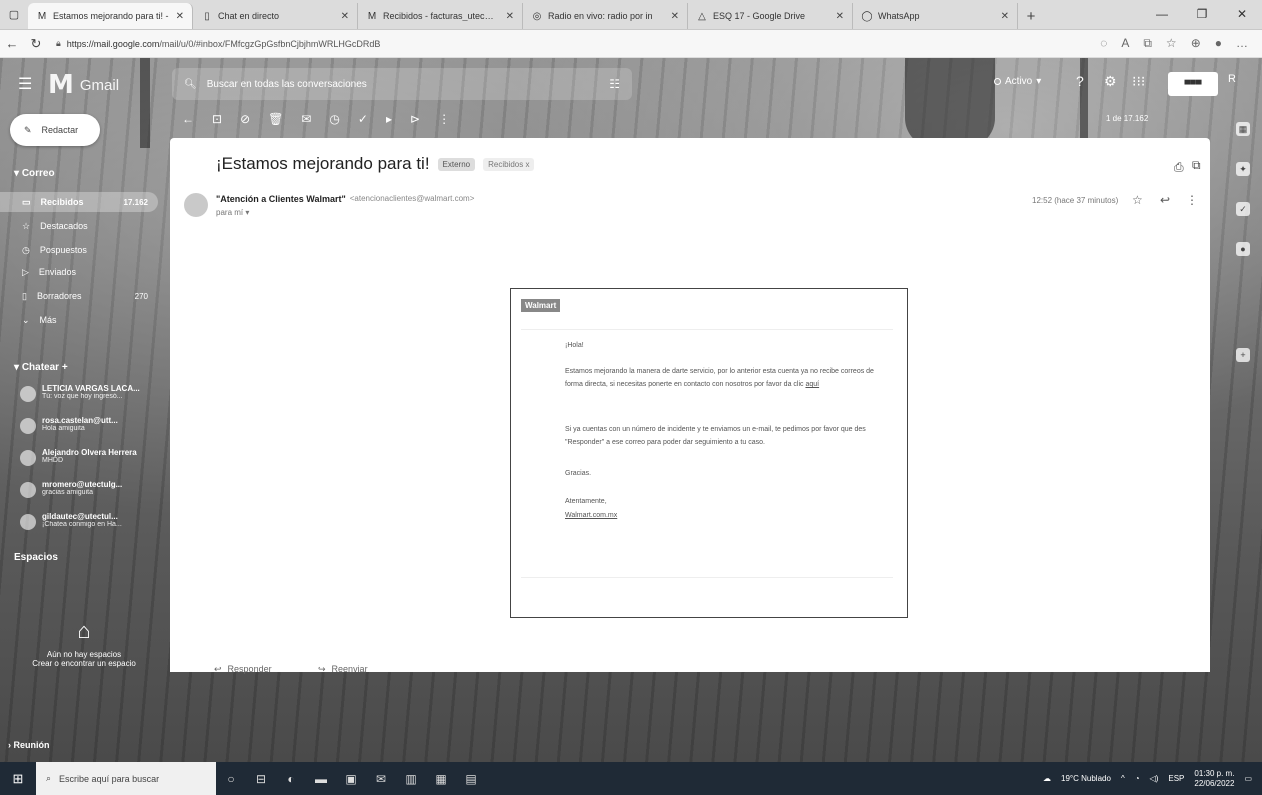  What do you see at coordinates (411, 779) in the screenshot?
I see `app-icon: ▥` at bounding box center [411, 779].